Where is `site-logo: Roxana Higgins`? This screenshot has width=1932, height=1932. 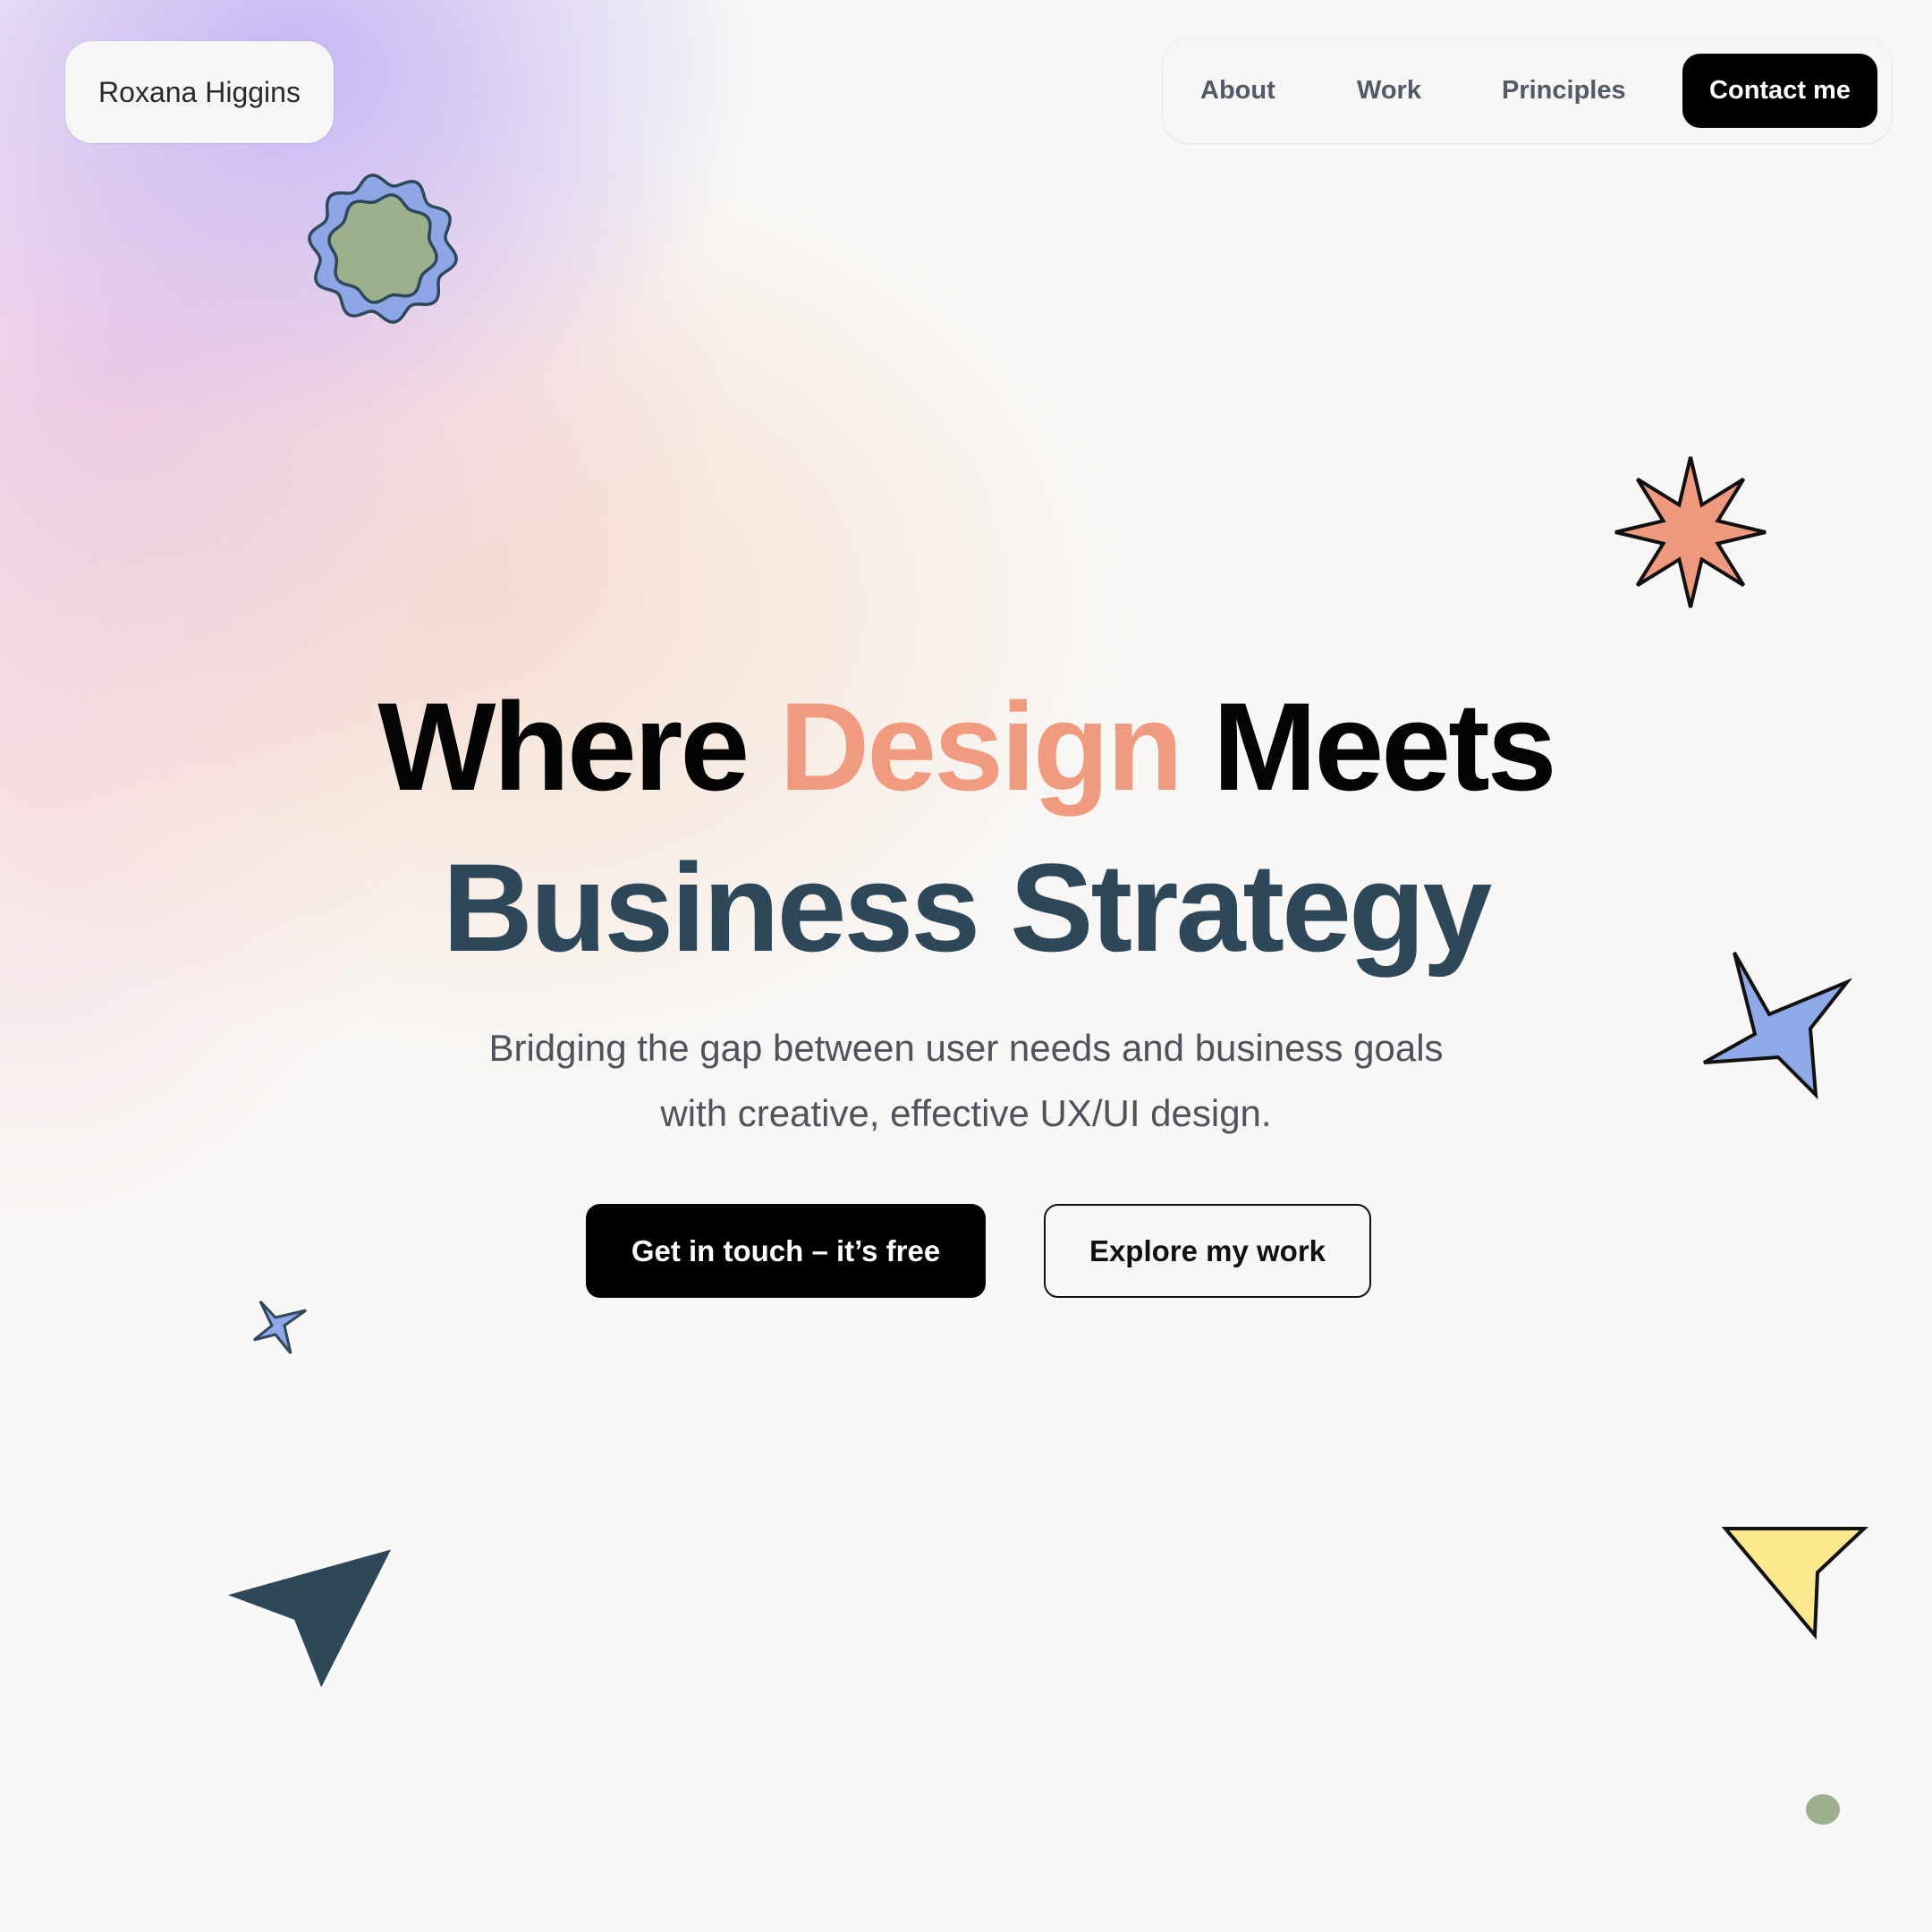
site-logo: Roxana Higgins is located at coordinates (199, 92).